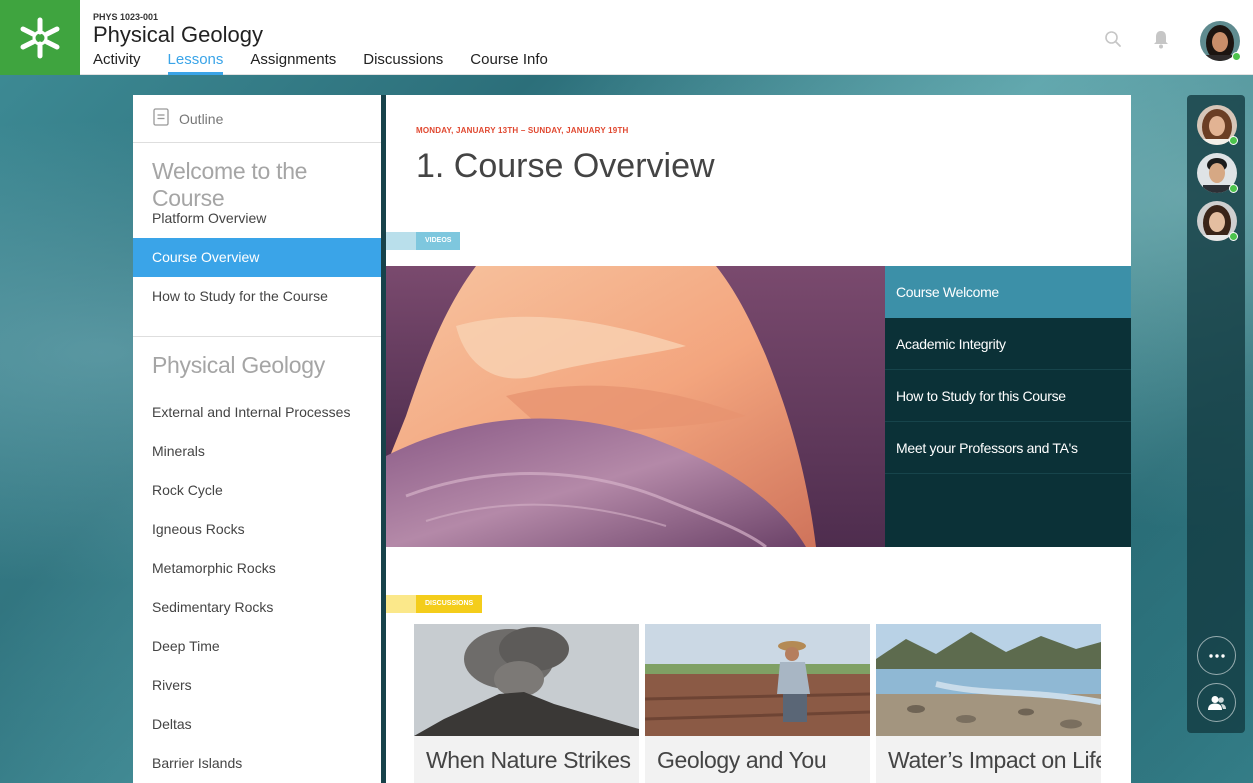 The height and width of the screenshot is (783, 1253). What do you see at coordinates (126, 17) in the screenshot?
I see `course-code: PHYS 1023-001` at bounding box center [126, 17].